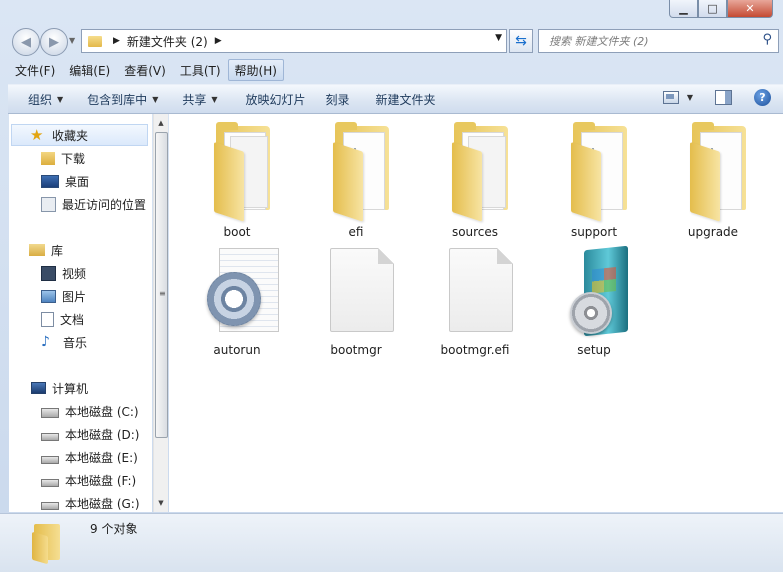 The height and width of the screenshot is (572, 783). What do you see at coordinates (591, 313) in the screenshot?
I see `disc-icon` at bounding box center [591, 313].